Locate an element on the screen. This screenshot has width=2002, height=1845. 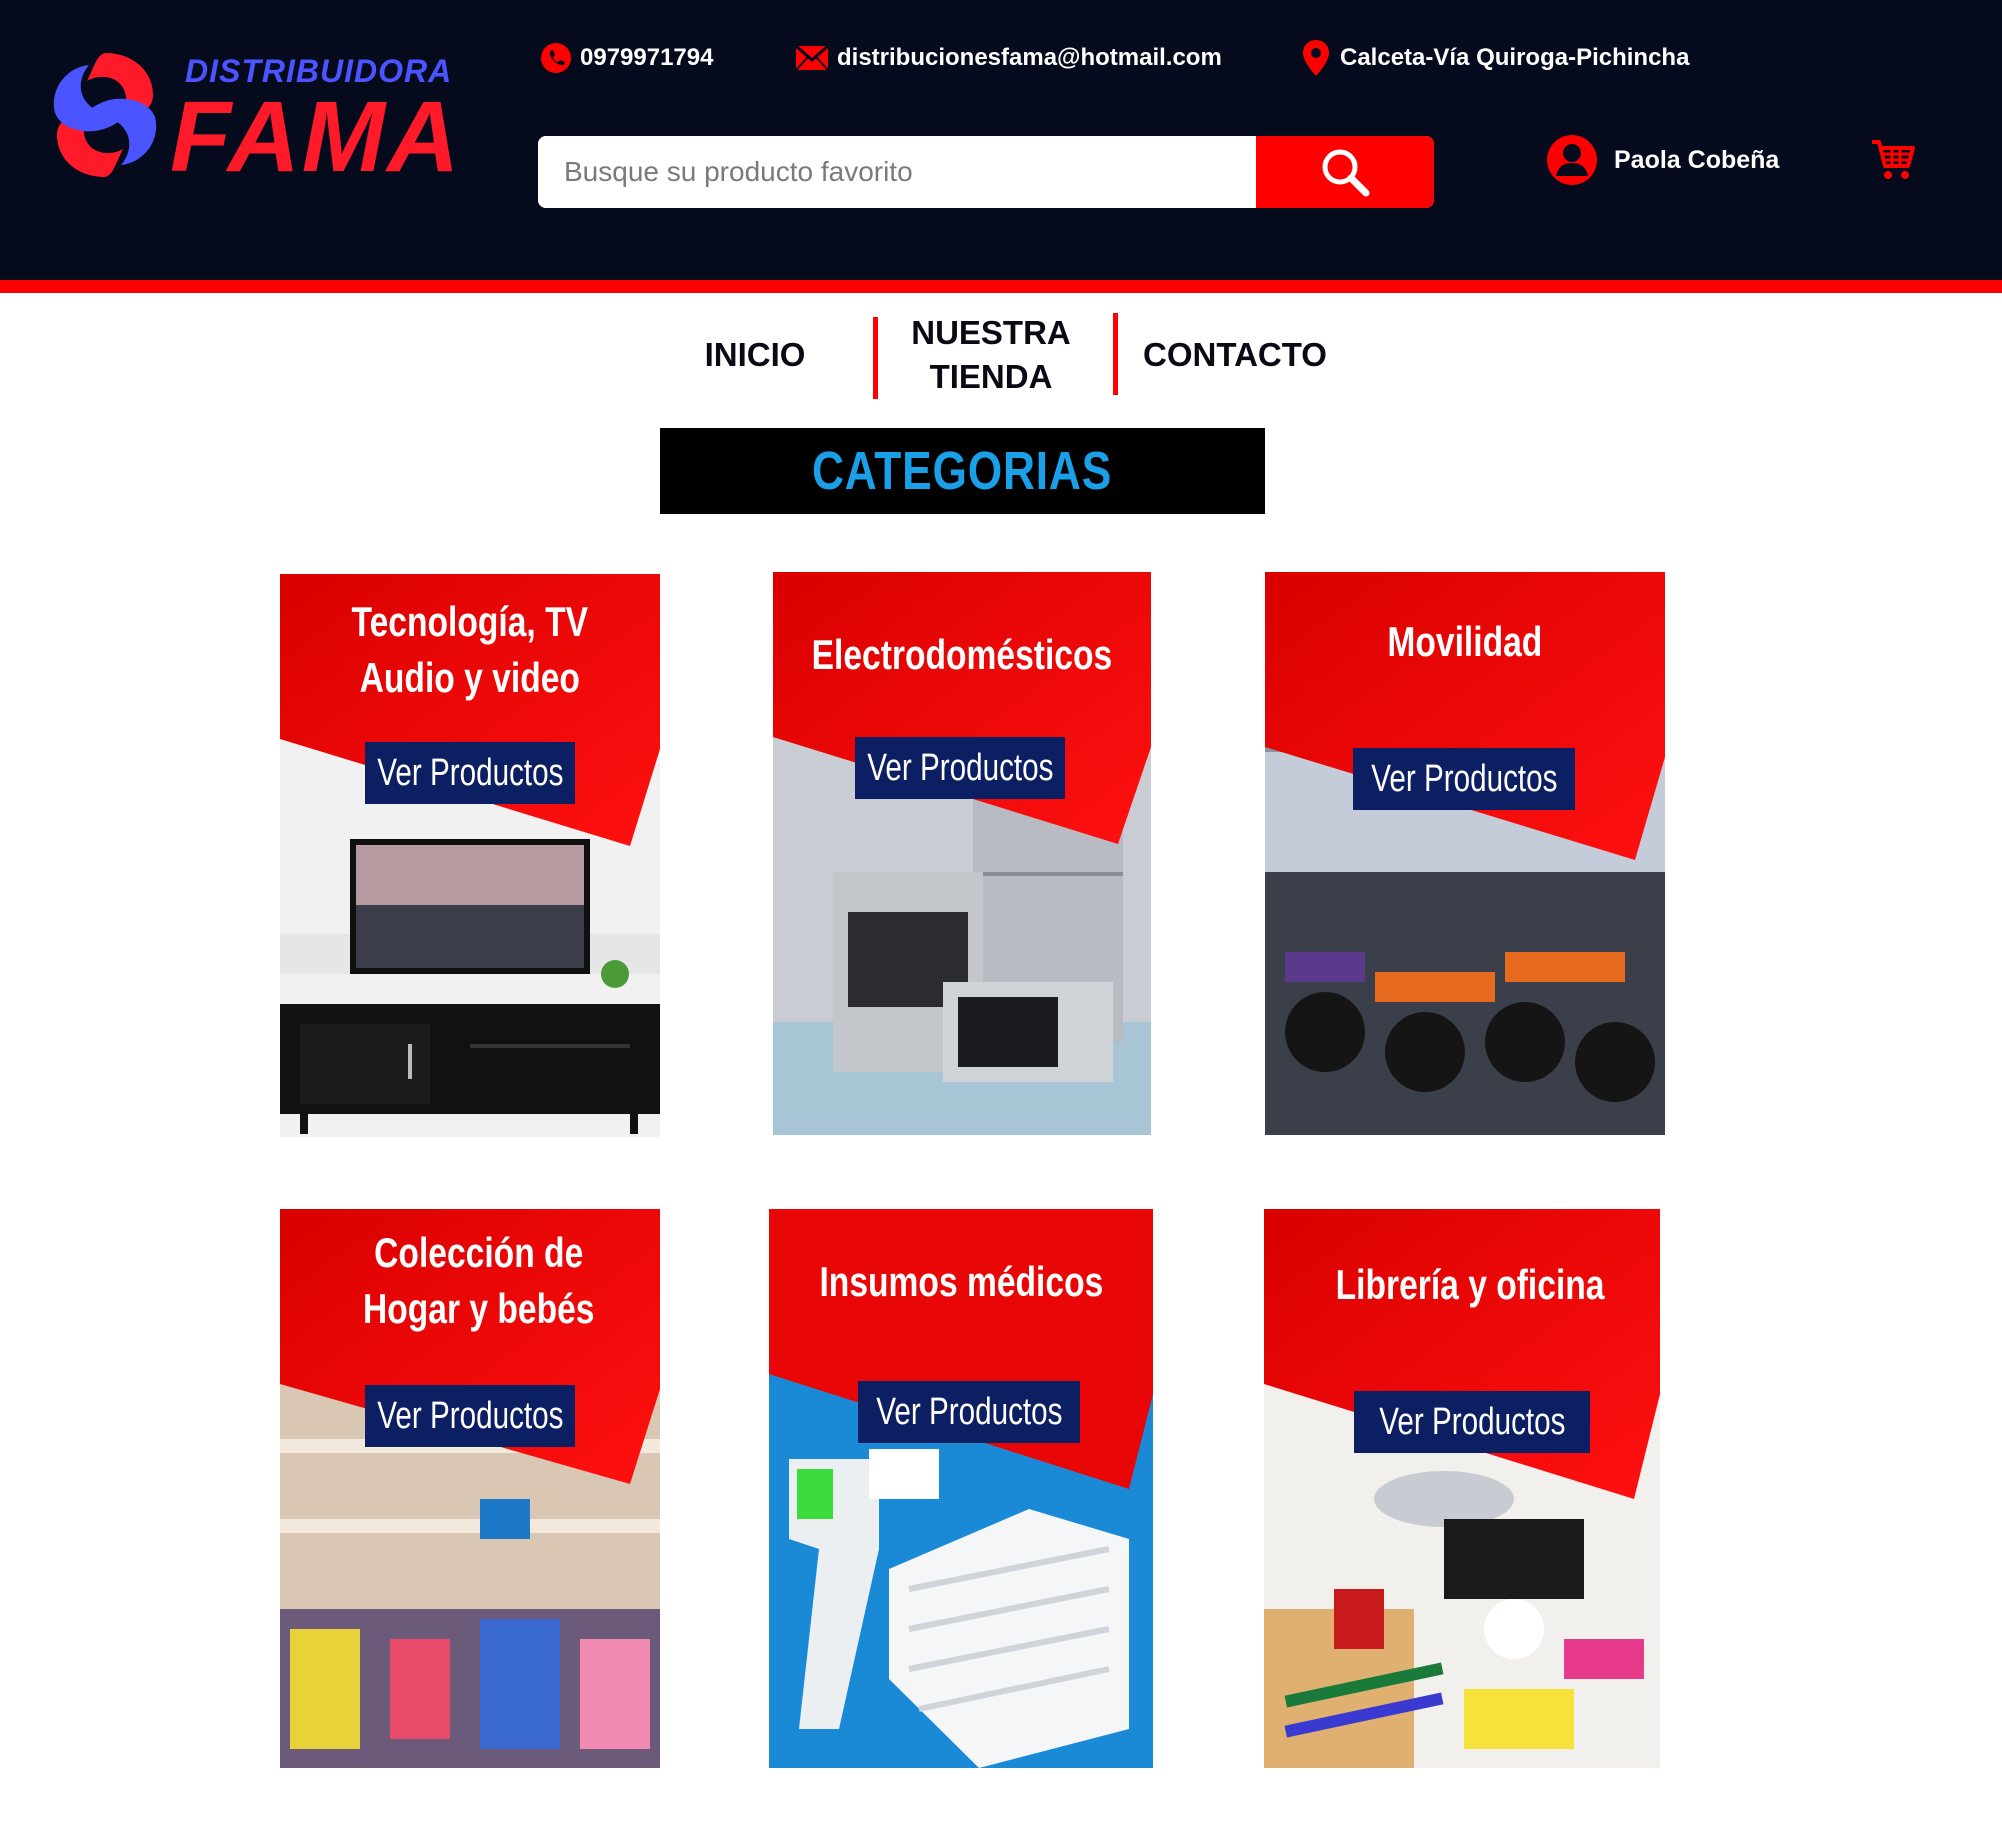
cart-icon is located at coordinates (1893, 159).